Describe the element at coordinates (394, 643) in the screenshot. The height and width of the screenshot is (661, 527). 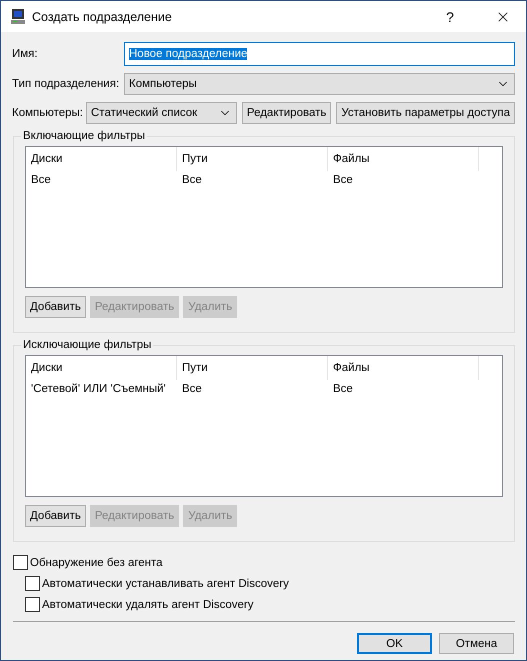
I see `dialog-button: OK` at that location.